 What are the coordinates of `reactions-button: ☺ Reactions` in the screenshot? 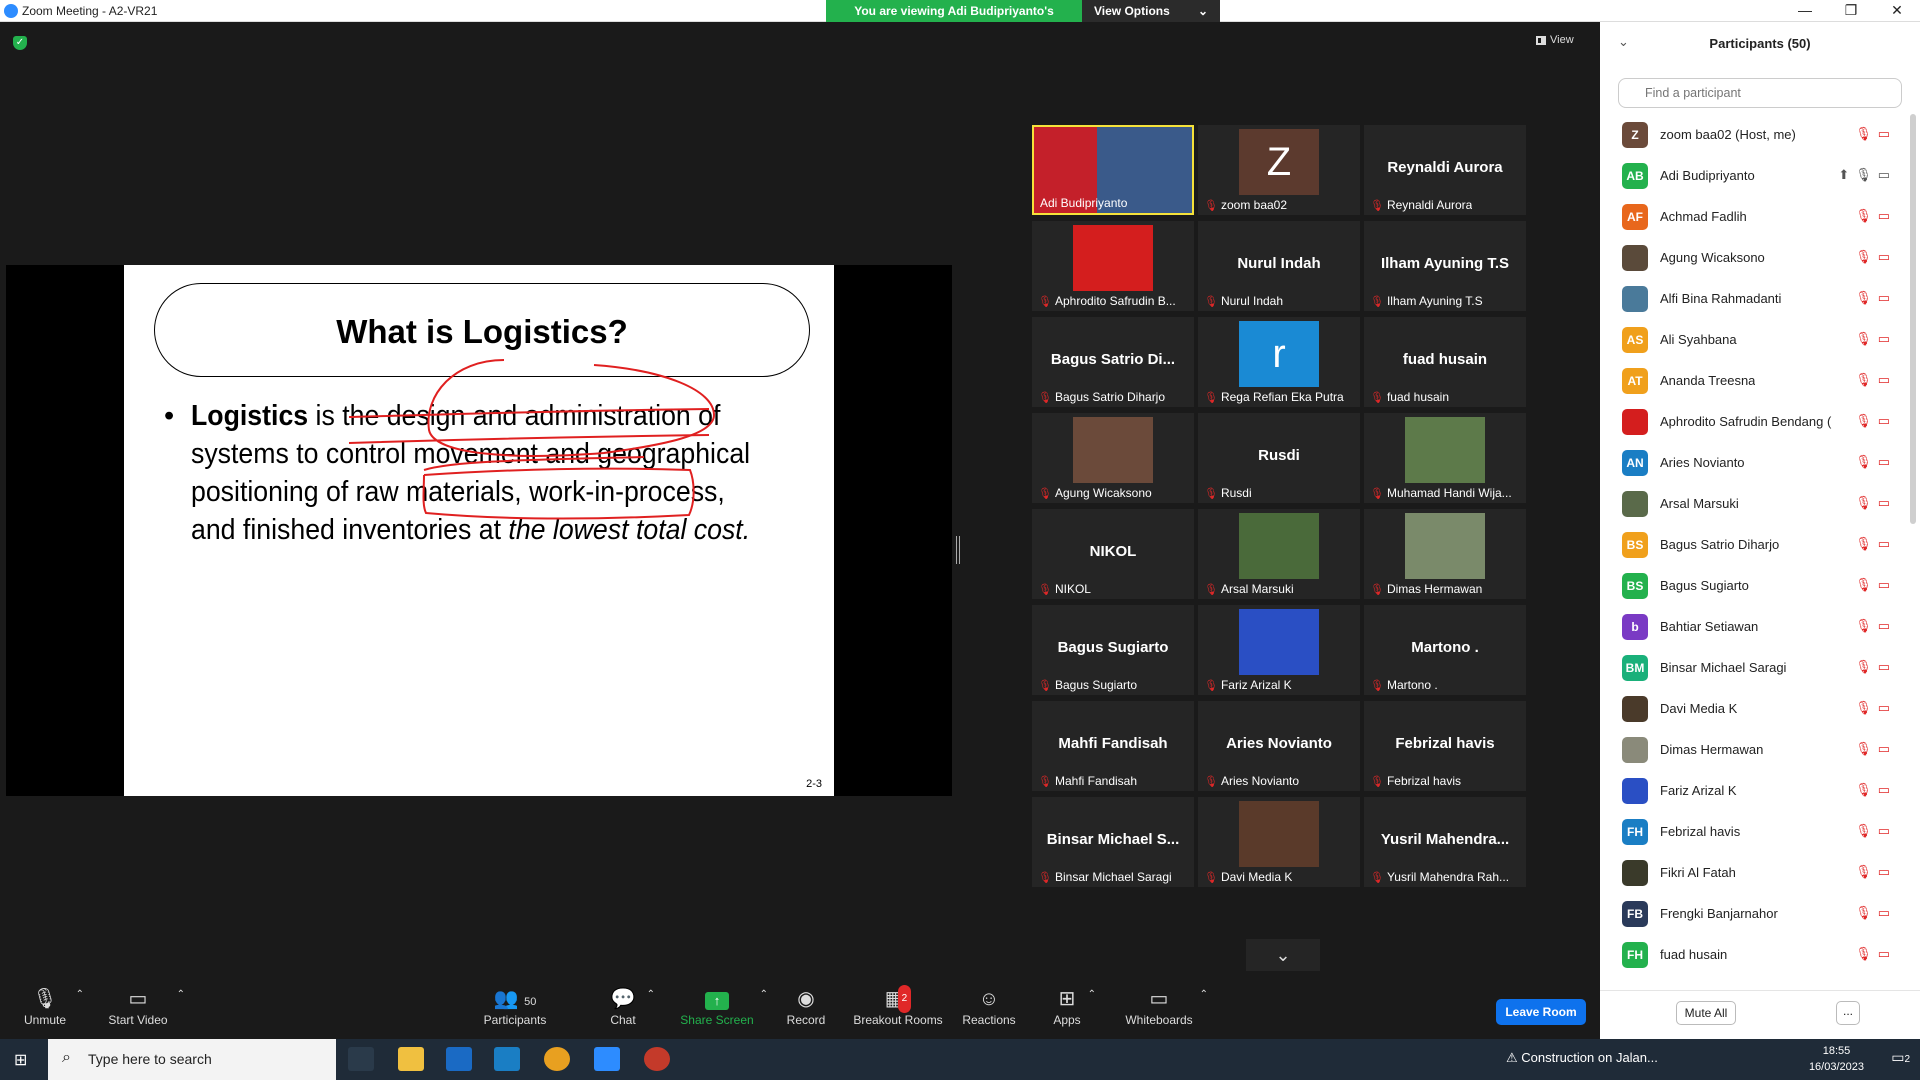 It's located at (989, 1006).